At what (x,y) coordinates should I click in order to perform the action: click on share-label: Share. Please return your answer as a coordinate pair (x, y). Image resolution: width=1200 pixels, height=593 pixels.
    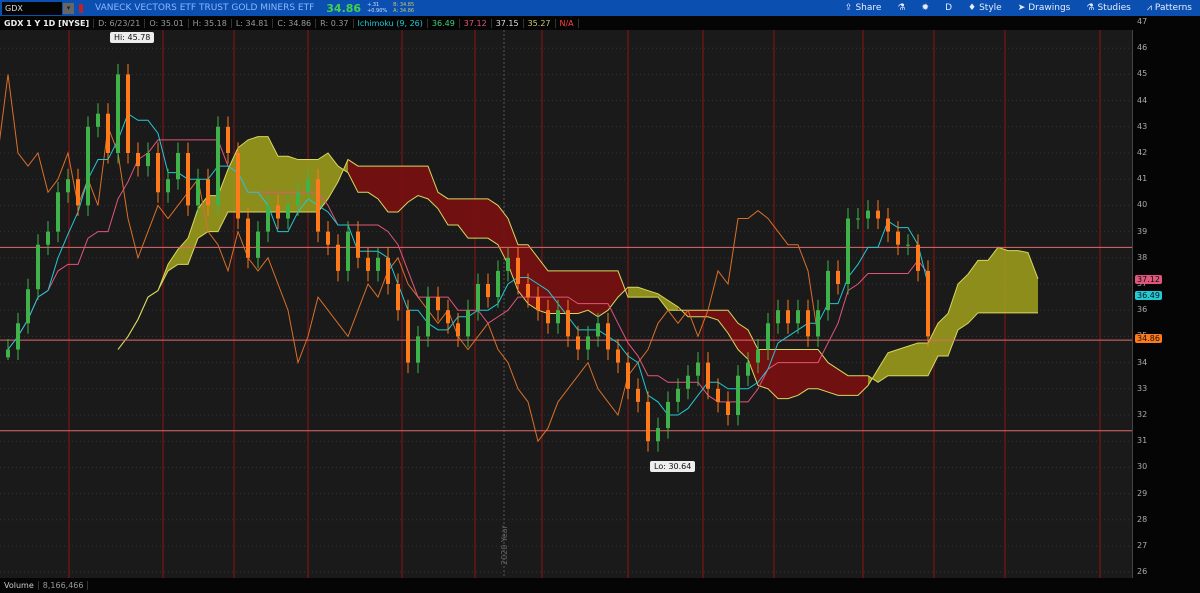
    Looking at the image, I should click on (868, 8).